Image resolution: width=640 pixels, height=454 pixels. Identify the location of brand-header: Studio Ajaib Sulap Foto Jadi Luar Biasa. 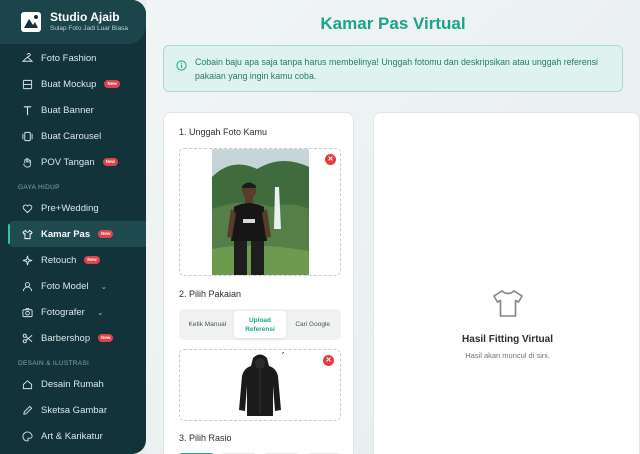
(73, 22).